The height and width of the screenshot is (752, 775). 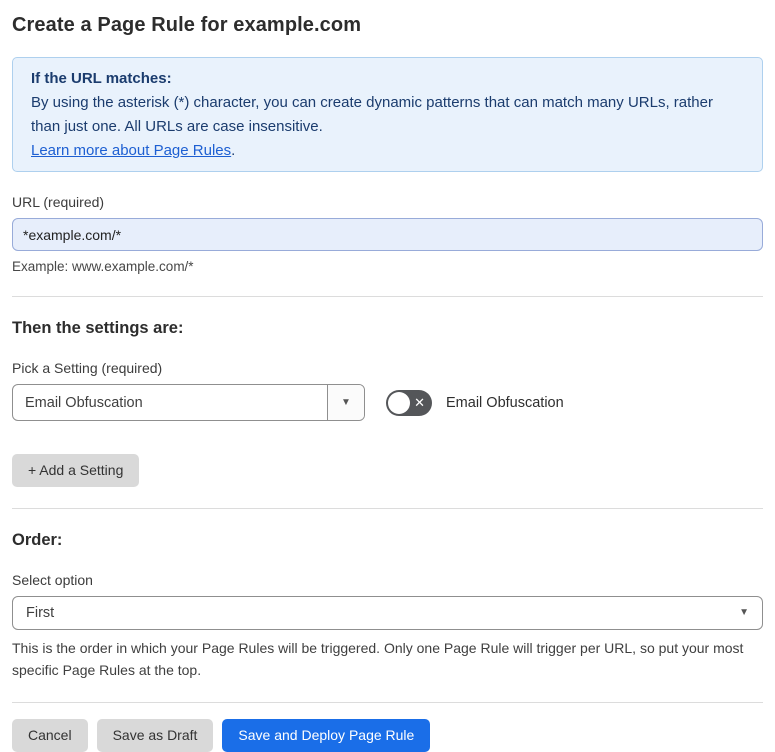 I want to click on setting-row: Email Obfuscation ▼ ✕ Email Obfuscation, so click(x=387, y=402).